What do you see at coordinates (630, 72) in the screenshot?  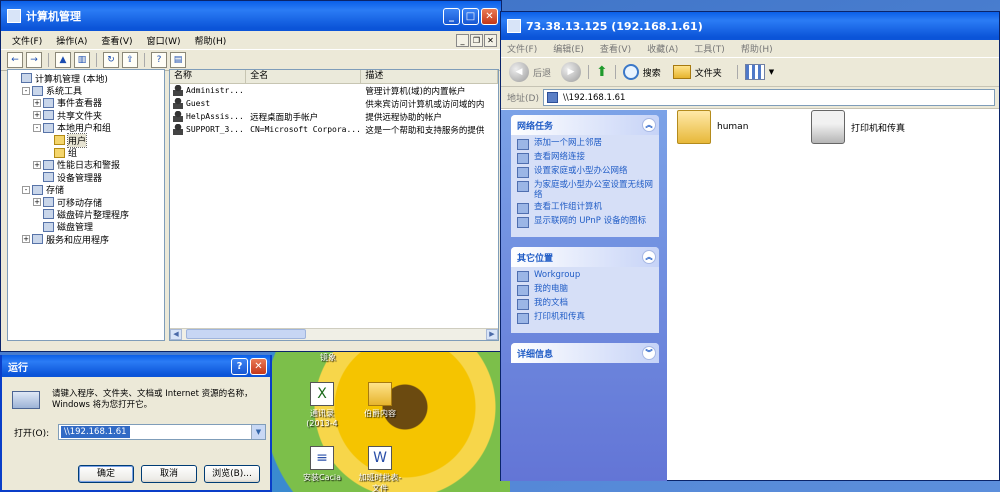 I see `search-icon` at bounding box center [630, 72].